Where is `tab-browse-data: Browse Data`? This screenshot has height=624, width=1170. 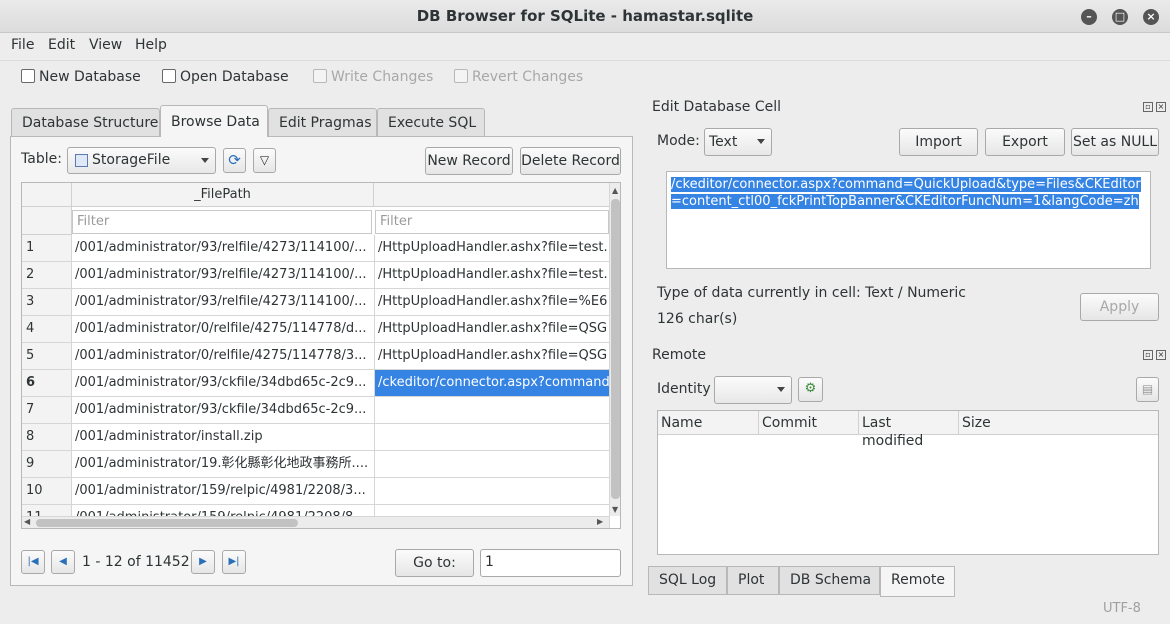 tab-browse-data: Browse Data is located at coordinates (214, 121).